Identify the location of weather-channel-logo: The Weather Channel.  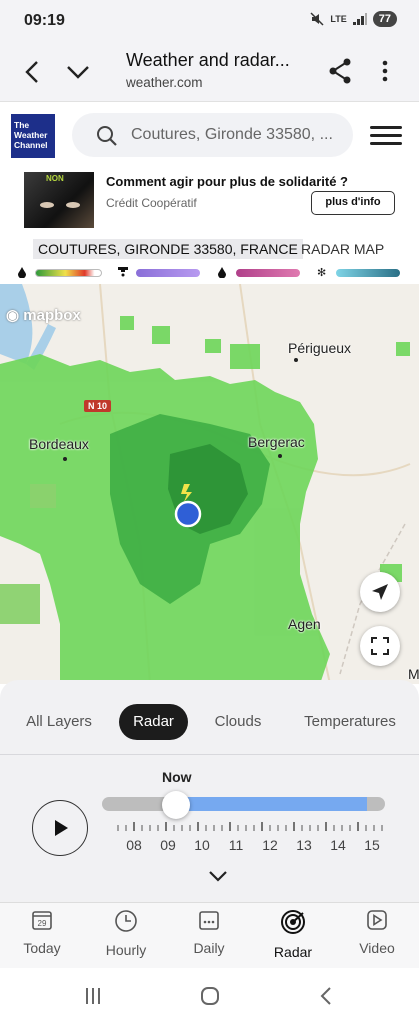
(33, 136).